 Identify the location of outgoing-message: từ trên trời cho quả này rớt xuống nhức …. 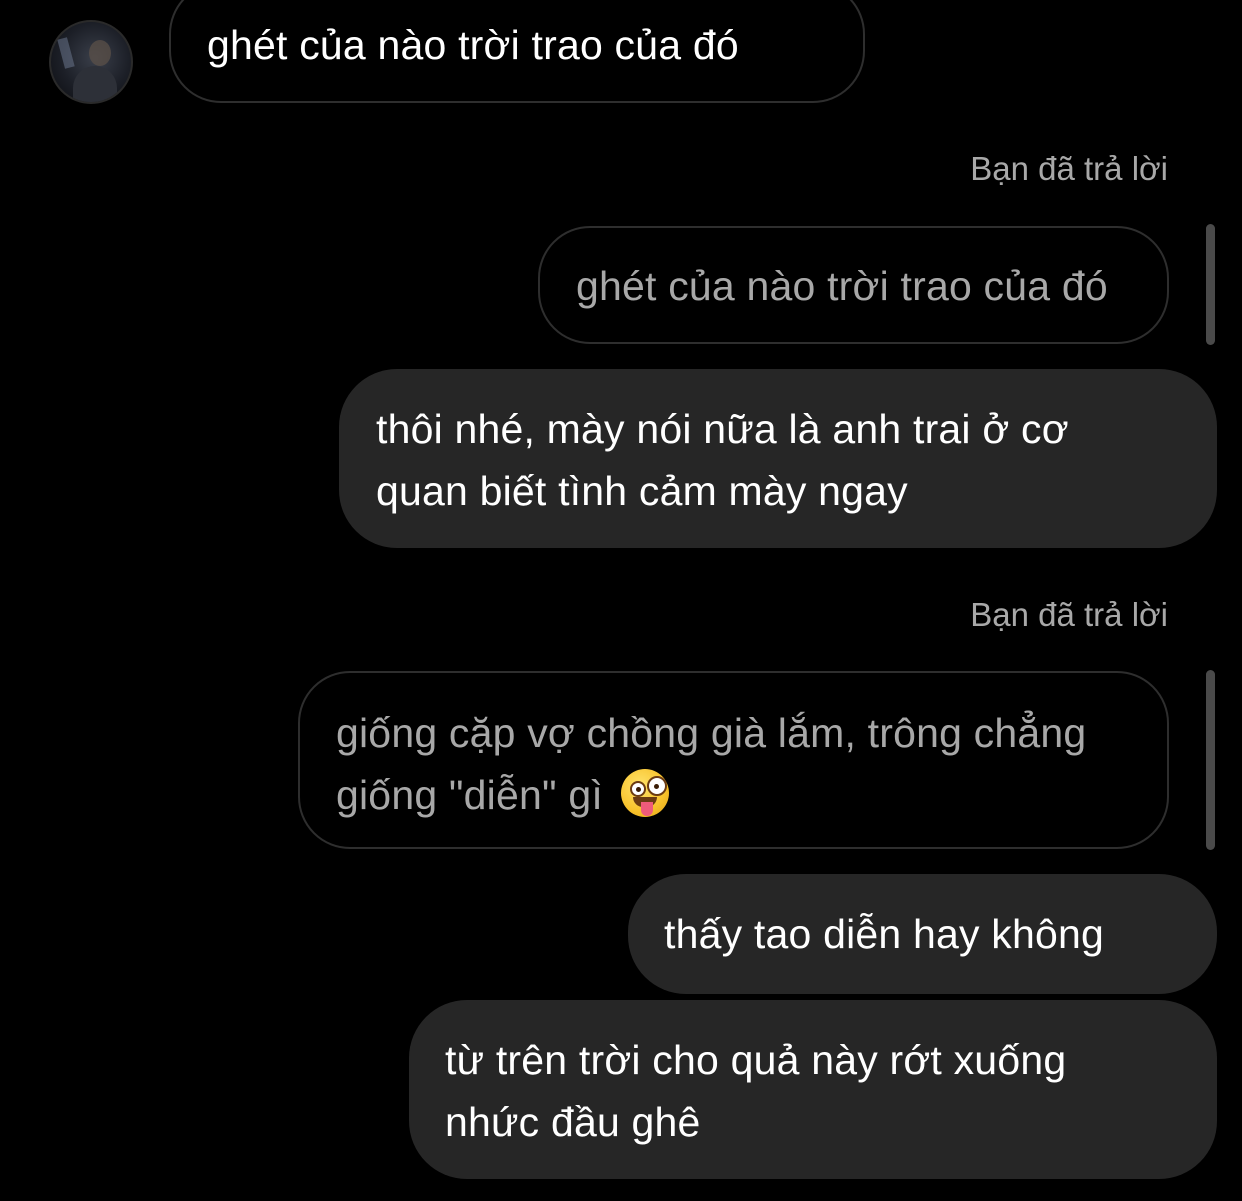
(813, 1089).